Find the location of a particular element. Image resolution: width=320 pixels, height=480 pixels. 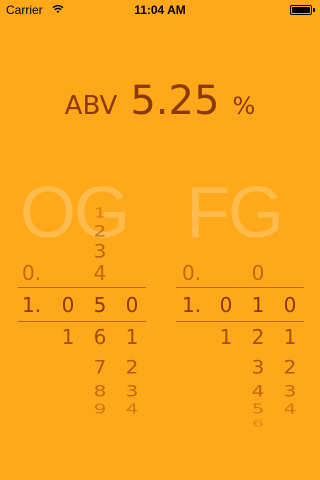

og-wheel-1-selected: 5 is located at coordinates (100, 305).